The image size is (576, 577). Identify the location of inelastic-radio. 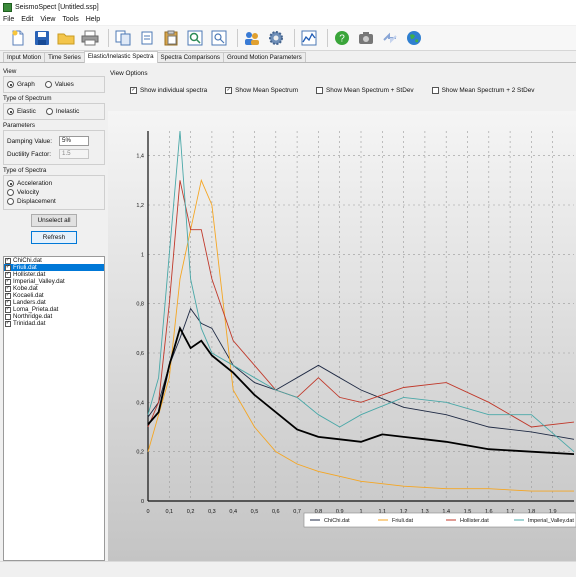
(49, 111).